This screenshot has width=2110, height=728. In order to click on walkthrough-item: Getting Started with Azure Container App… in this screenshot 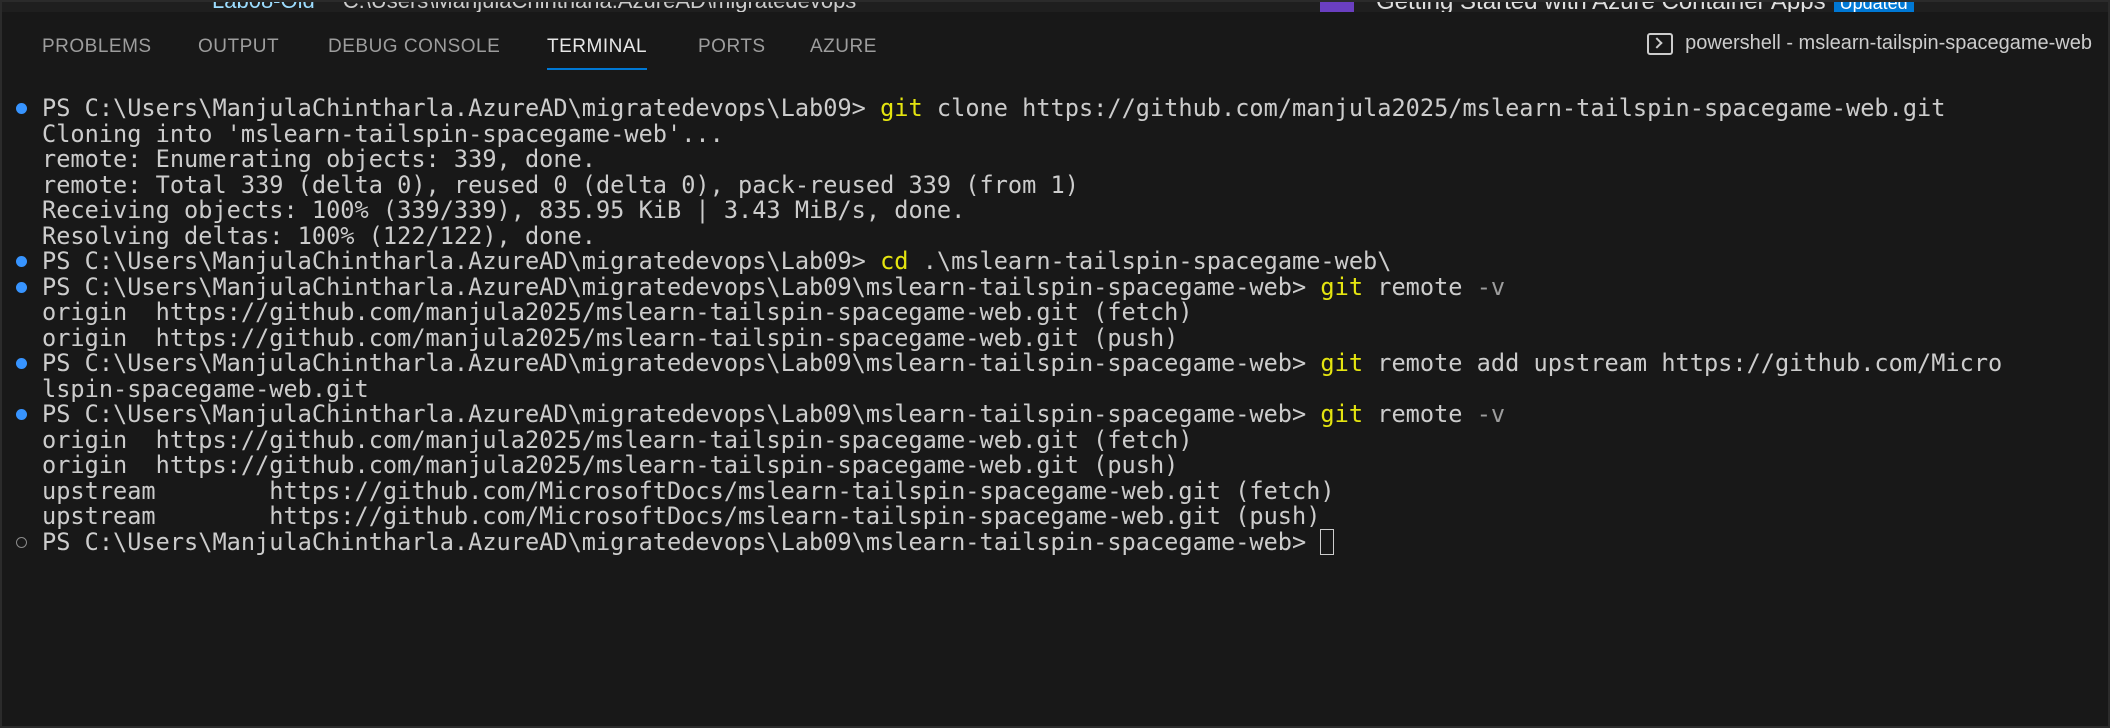, I will do `click(1617, 7)`.